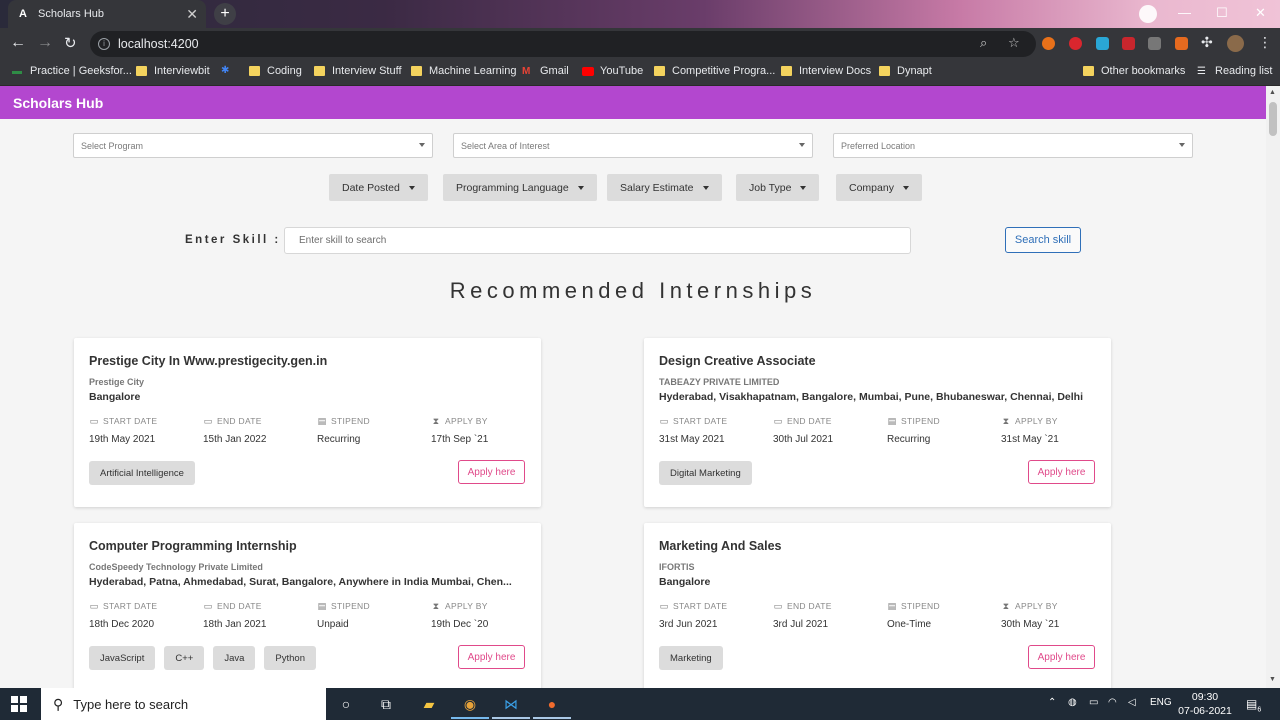 Image resolution: width=1280 pixels, height=720 pixels. Describe the element at coordinates (192, 14) in the screenshot. I see `close-tab-icon: ✕` at that location.